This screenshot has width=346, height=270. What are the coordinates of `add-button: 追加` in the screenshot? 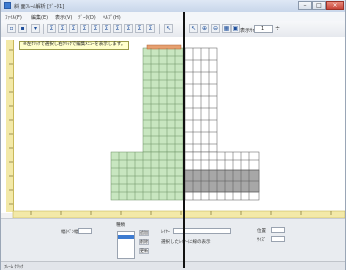 It's located at (144, 233).